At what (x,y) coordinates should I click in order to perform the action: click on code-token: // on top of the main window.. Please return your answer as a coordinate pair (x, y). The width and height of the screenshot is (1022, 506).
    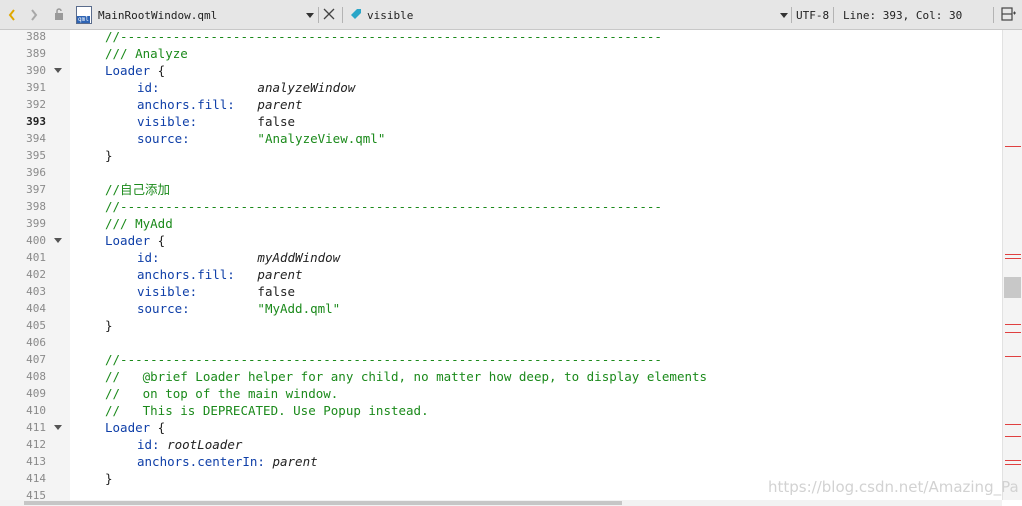
    Looking at the image, I should click on (222, 393).